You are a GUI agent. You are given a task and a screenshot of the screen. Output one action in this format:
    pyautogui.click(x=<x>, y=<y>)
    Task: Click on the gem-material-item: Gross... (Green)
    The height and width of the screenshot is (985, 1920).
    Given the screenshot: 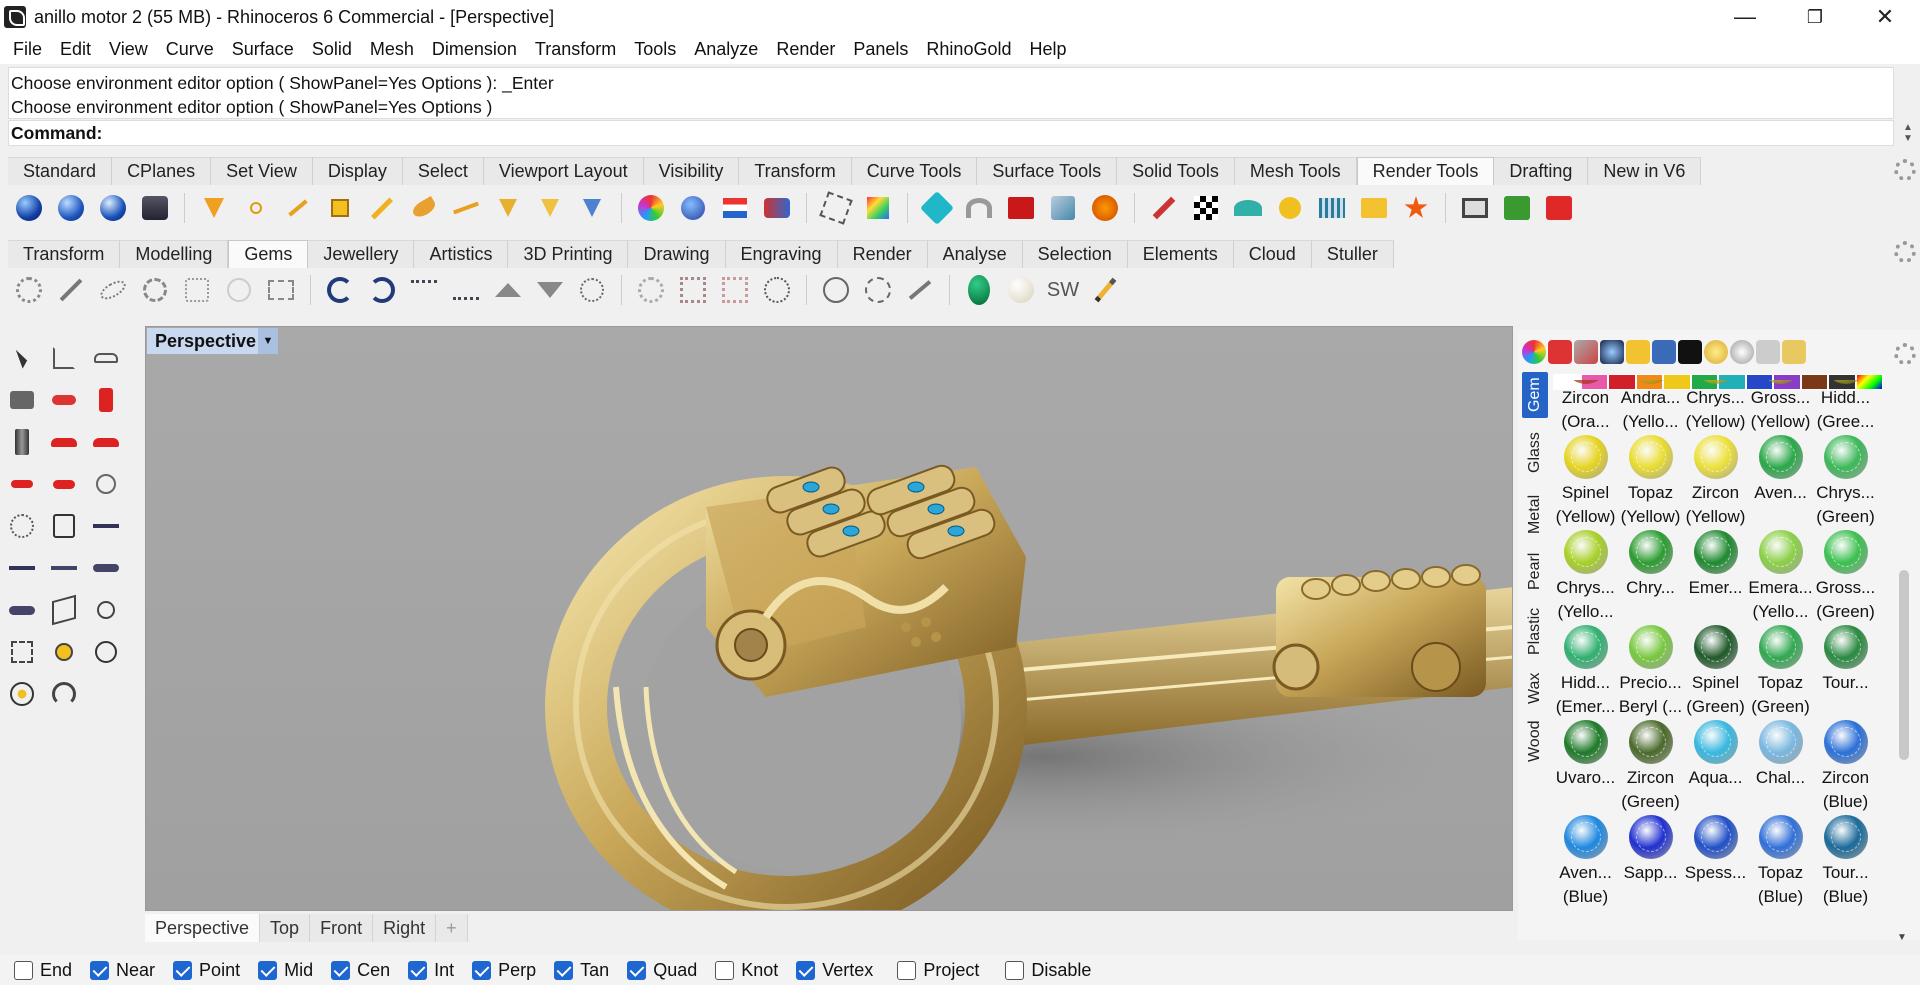 What is the action you would take?
    pyautogui.click(x=1845, y=577)
    